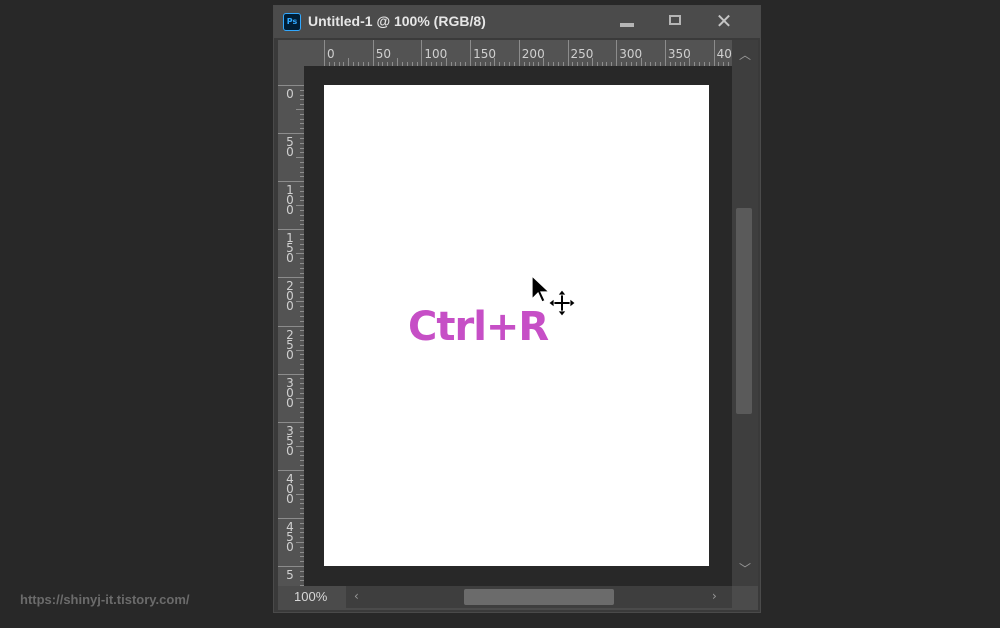  Describe the element at coordinates (714, 596) in the screenshot. I see `scroll-right-icon: ›` at that location.